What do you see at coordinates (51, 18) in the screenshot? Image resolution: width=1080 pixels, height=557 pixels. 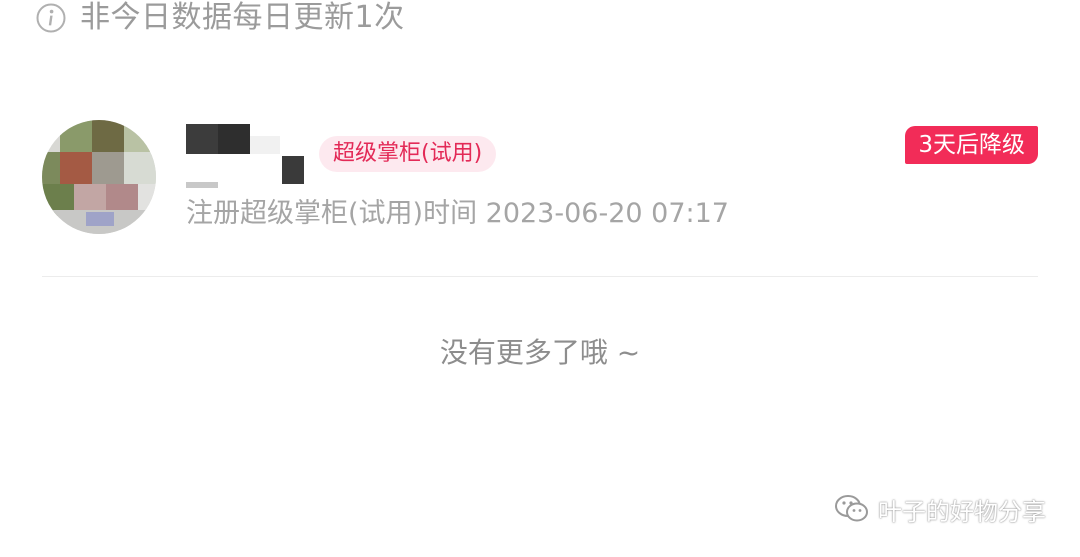 I see `info-circle-icon` at bounding box center [51, 18].